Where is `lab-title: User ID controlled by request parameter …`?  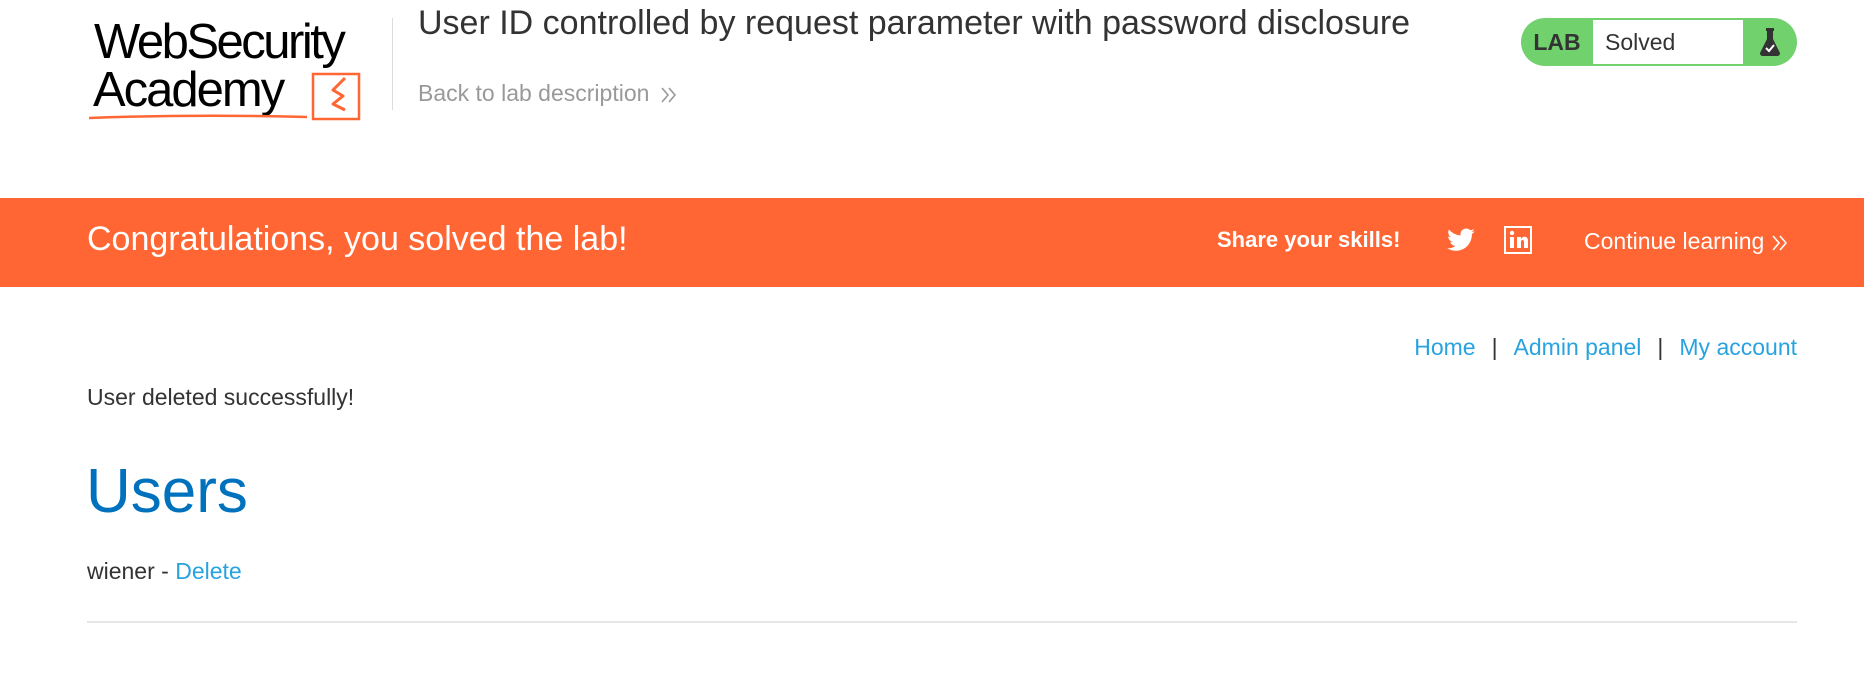 lab-title: User ID controlled by request parameter … is located at coordinates (914, 23).